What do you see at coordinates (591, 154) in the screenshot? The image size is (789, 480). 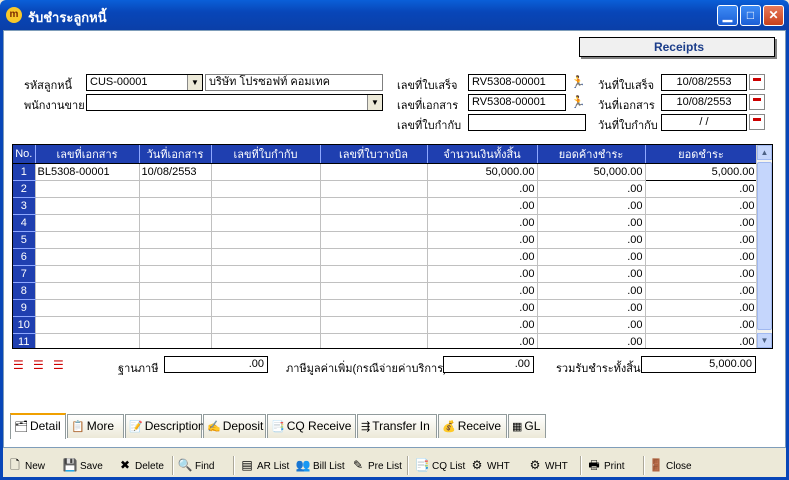 I see `column-header-outstanding: ยอดค้างชำระ` at bounding box center [591, 154].